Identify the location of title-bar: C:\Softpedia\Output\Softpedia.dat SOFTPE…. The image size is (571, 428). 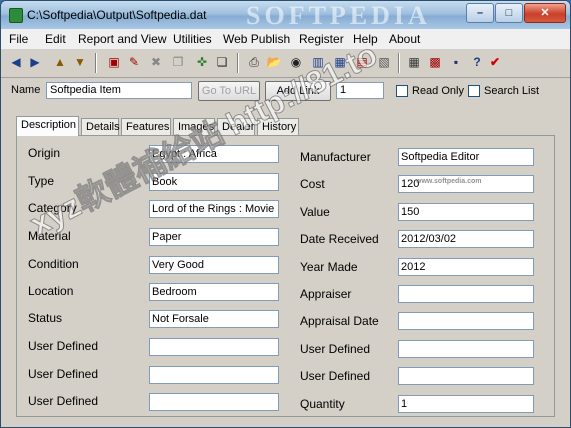
(285, 15).